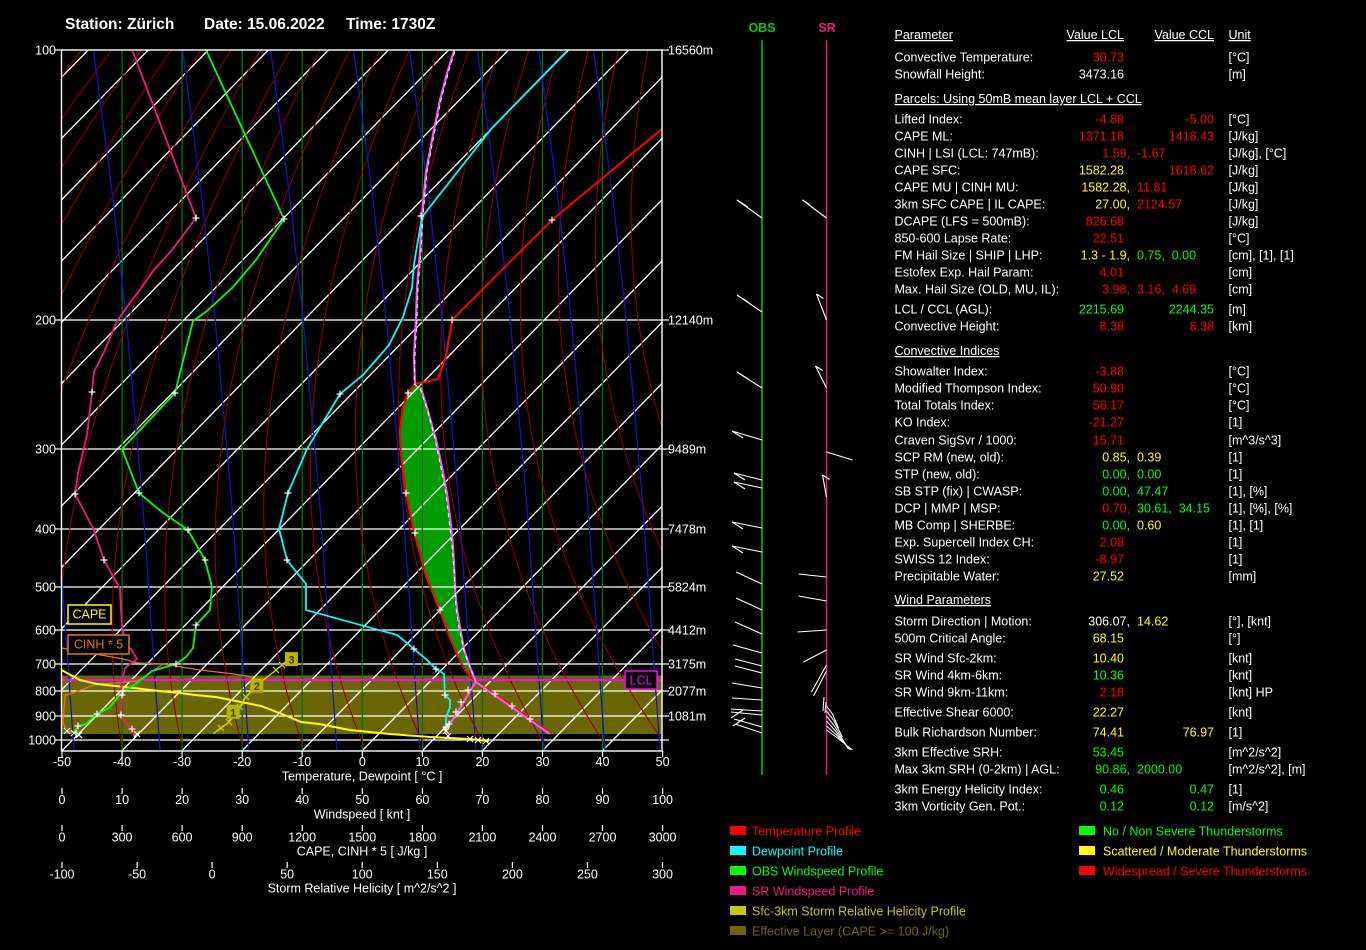 This screenshot has height=950, width=1366. I want to click on svg-text: 3km Vorticity Gen. Pot.:, so click(960, 807).